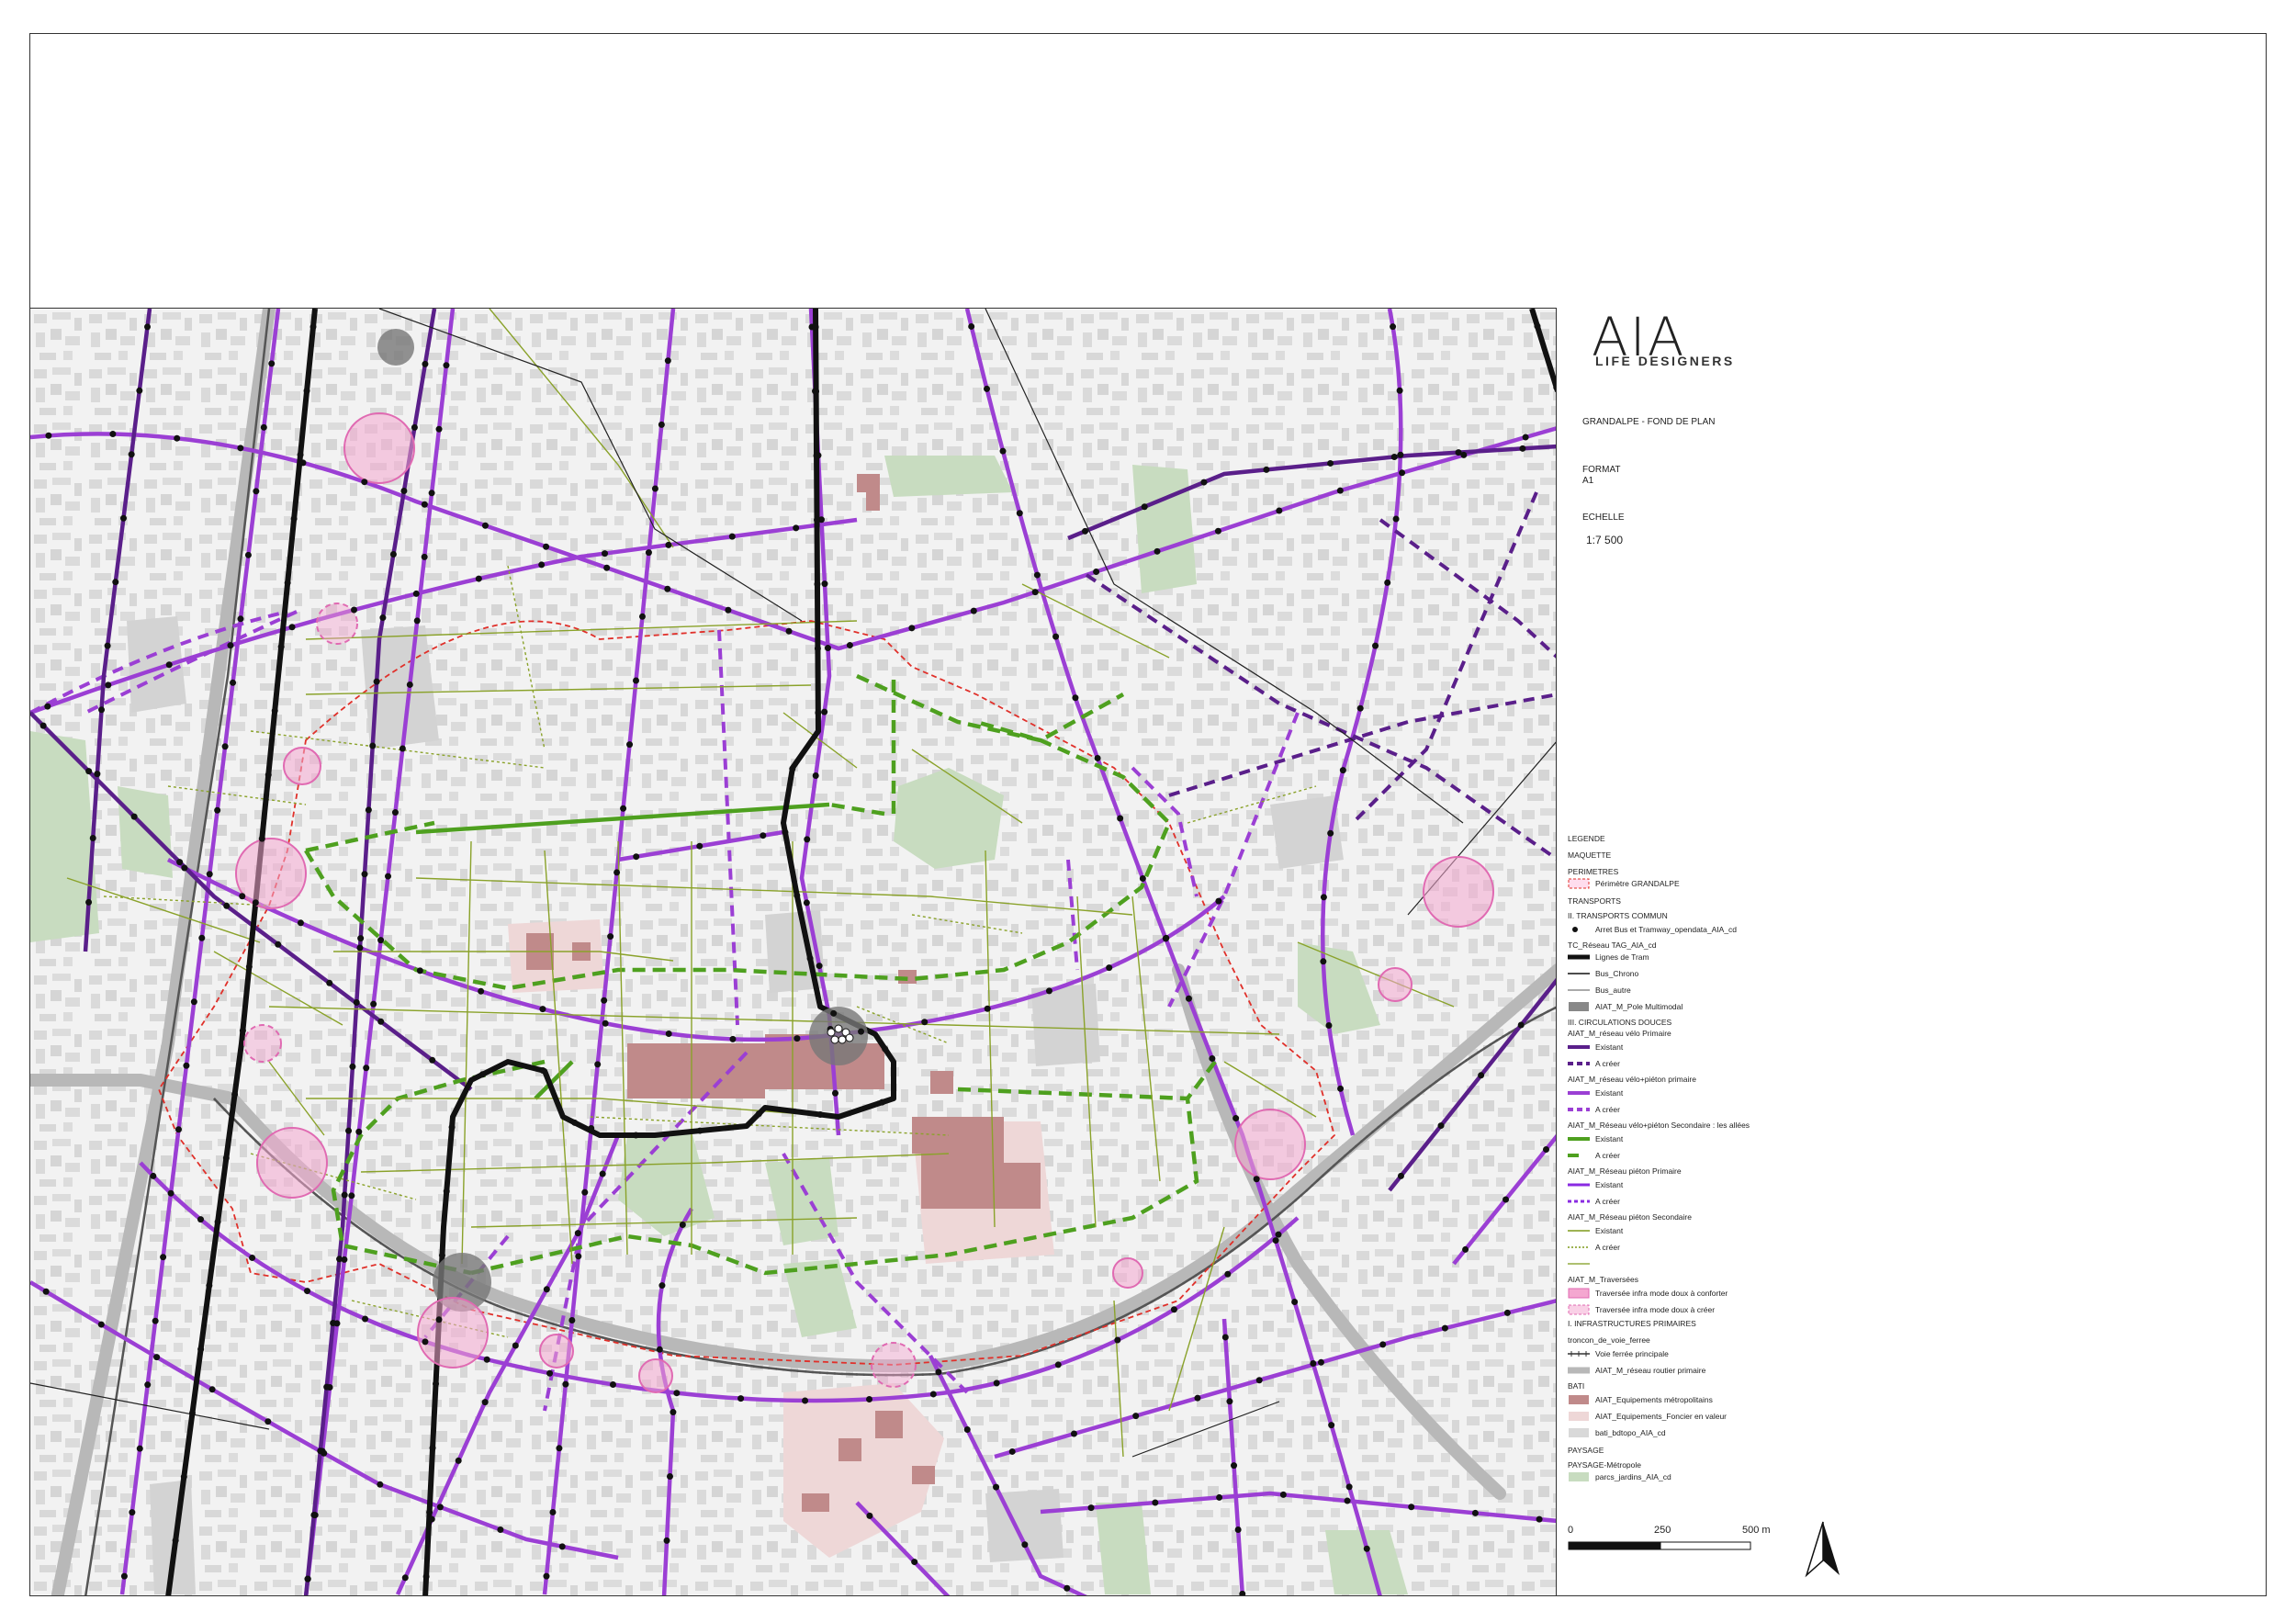 The height and width of the screenshot is (1622, 2296). What do you see at coordinates (1607, 1063) in the screenshot?
I see `legend-label: A créer` at bounding box center [1607, 1063].